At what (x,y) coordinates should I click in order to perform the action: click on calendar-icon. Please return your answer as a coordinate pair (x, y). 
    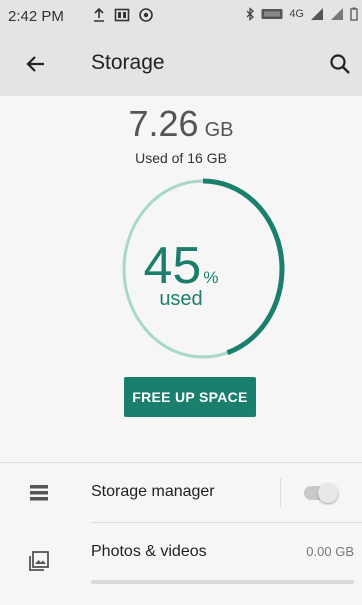
    Looking at the image, I should click on (122, 15).